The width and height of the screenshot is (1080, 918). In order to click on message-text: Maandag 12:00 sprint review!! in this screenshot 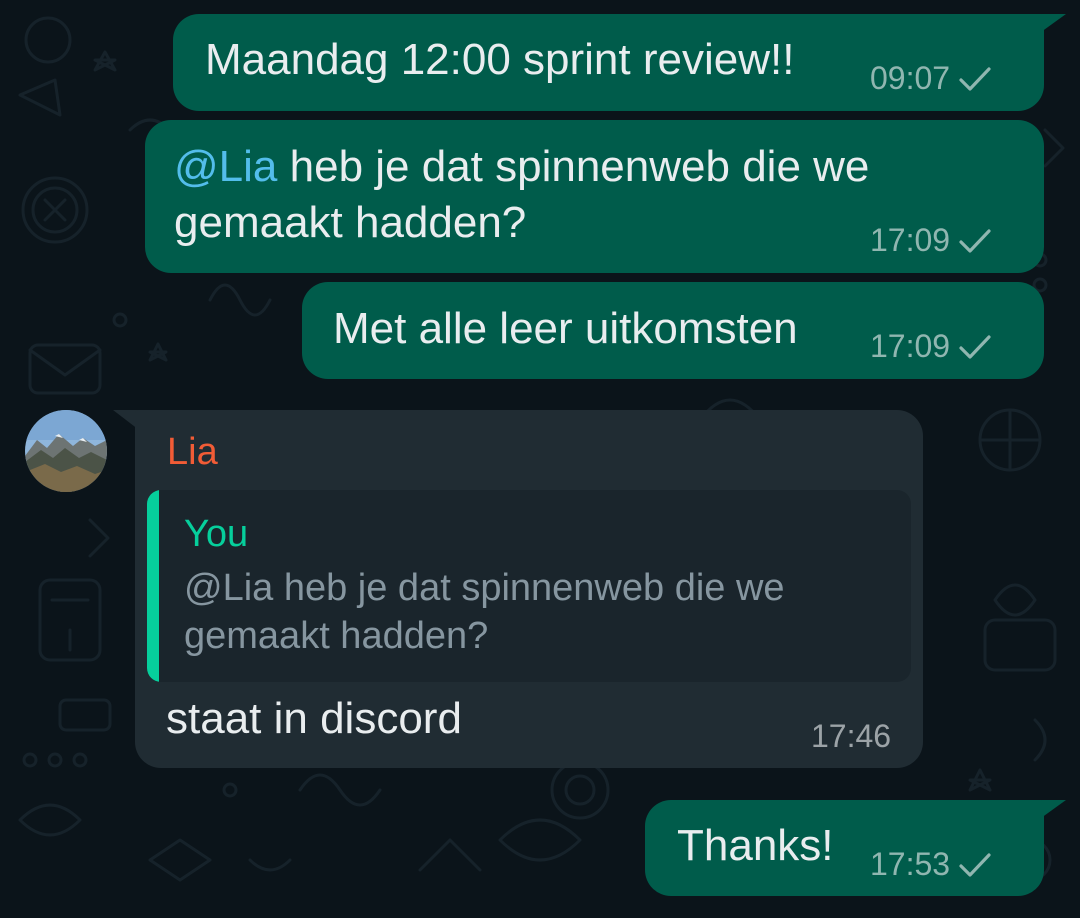, I will do `click(500, 59)`.